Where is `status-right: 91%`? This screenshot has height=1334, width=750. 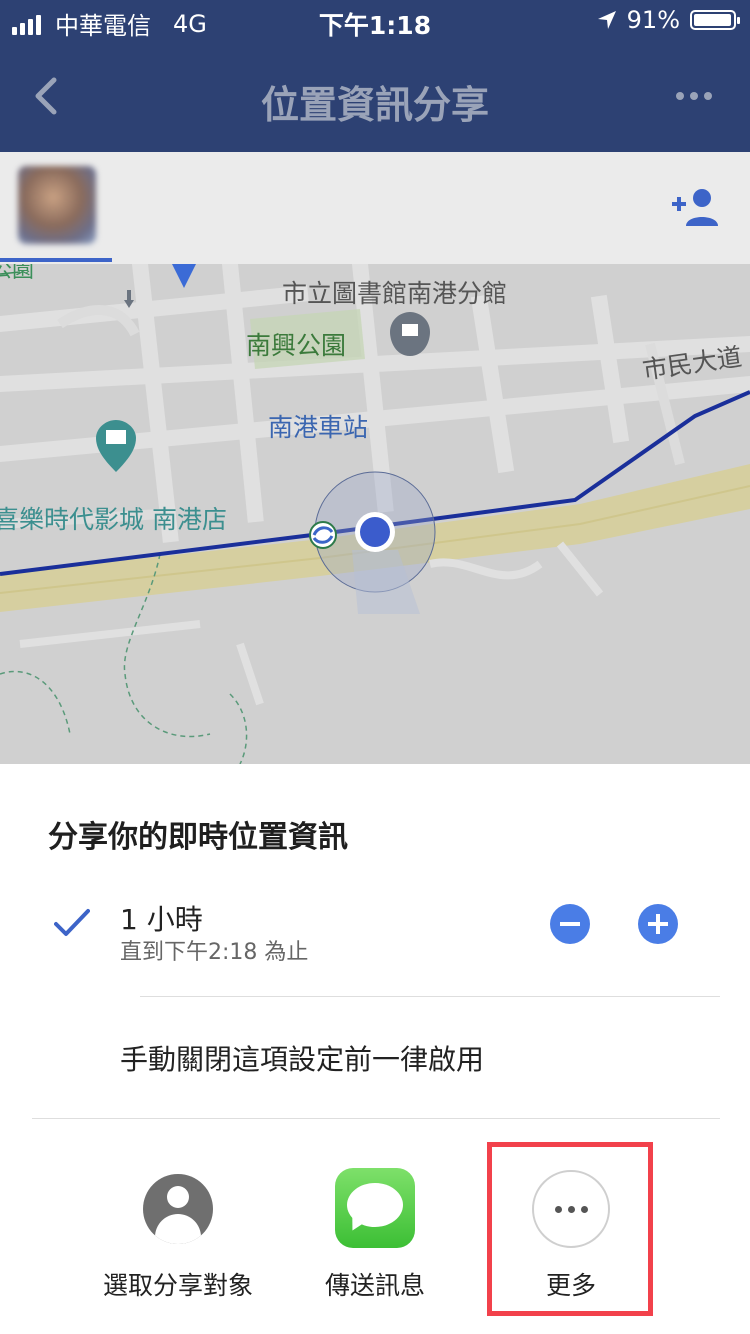
status-right: 91% is located at coordinates (668, 20).